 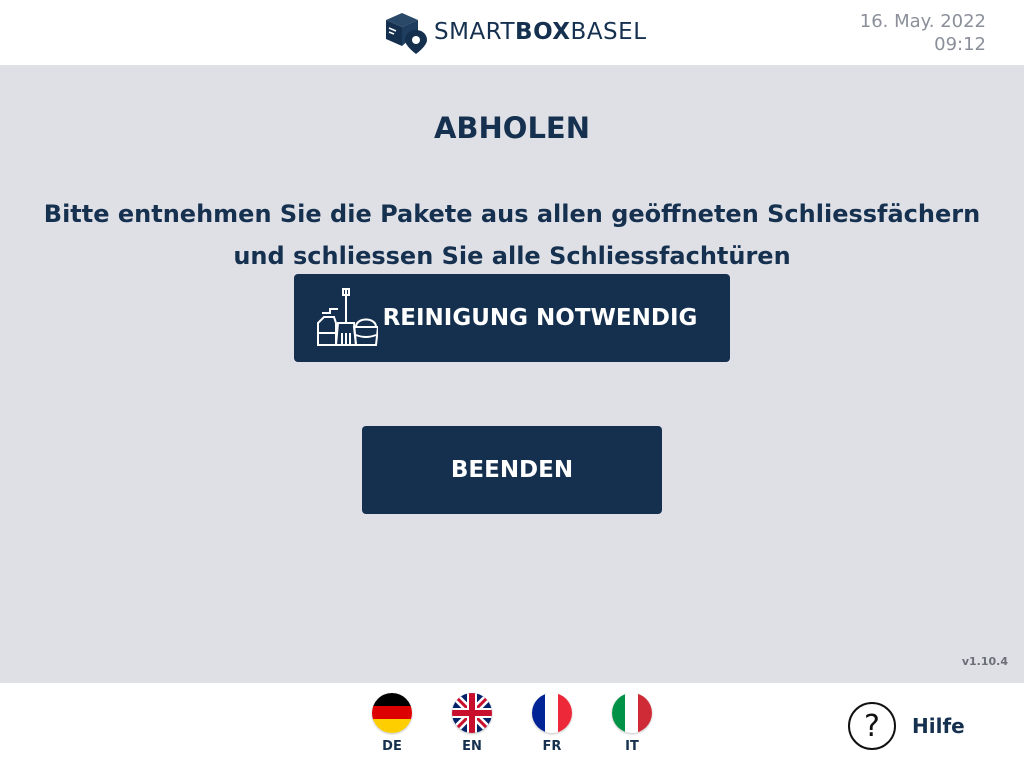 I want to click on logo-text-basel: BASEL, so click(x=608, y=32).